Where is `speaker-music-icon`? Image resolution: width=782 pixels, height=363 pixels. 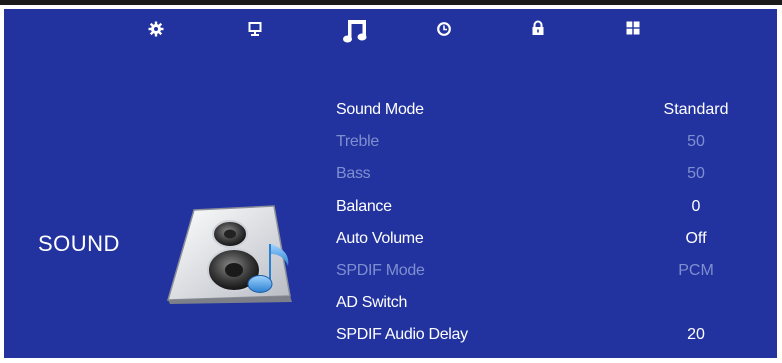
speaker-music-icon is located at coordinates (224, 254).